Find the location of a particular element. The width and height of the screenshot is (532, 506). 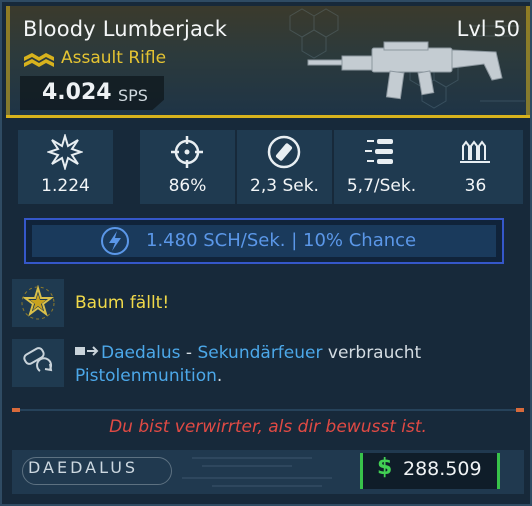

rarity-chevron-icon is located at coordinates (39, 60).